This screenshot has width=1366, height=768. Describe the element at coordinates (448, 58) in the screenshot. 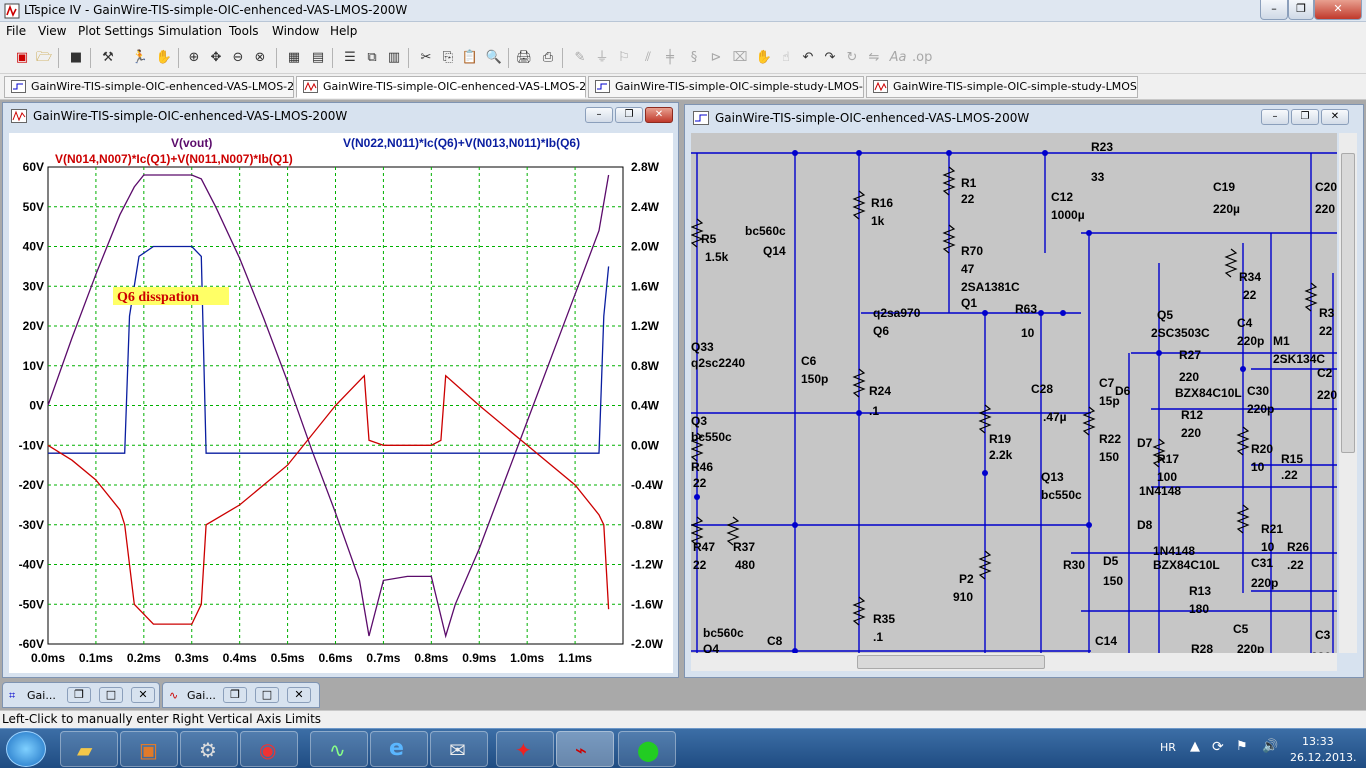

I see `copy-icon: ⎘` at that location.